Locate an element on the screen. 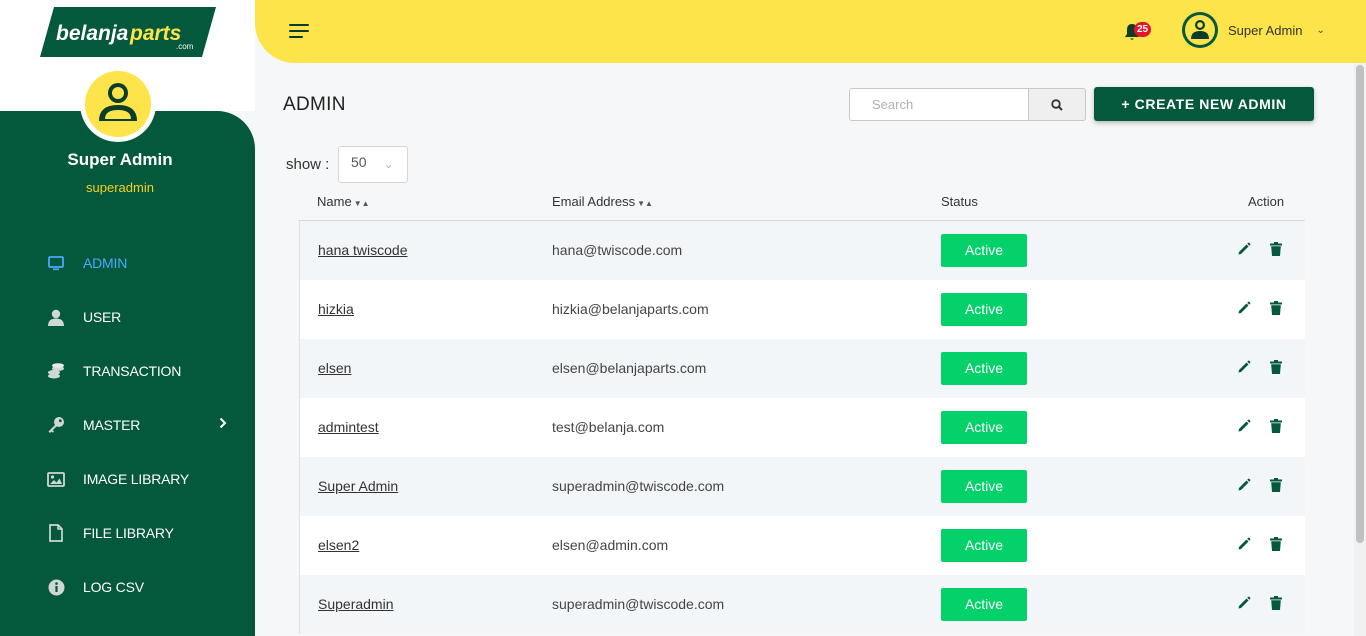  header-user-name: Super Admin is located at coordinates (1265, 30).